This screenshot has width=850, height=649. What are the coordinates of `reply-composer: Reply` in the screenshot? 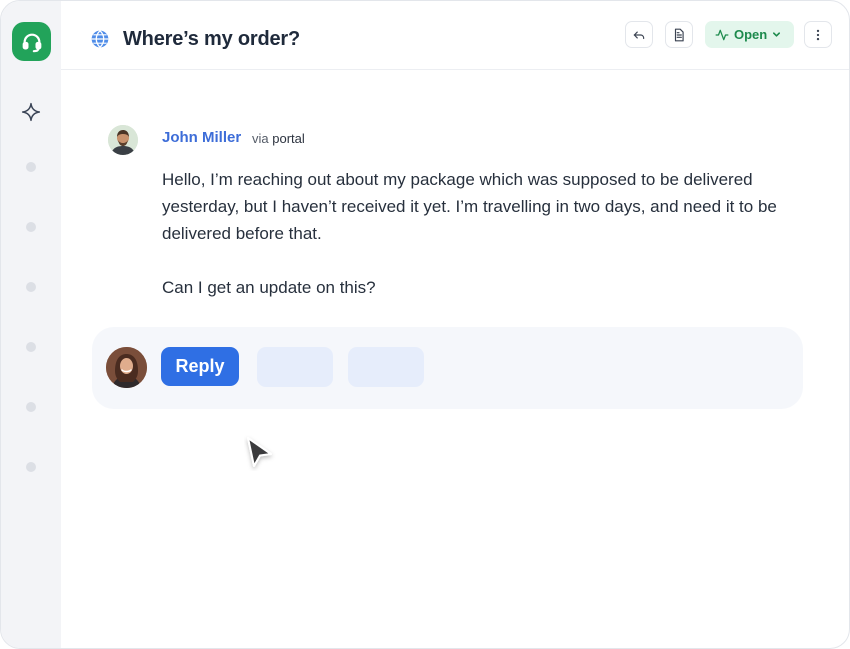 It's located at (447, 368).